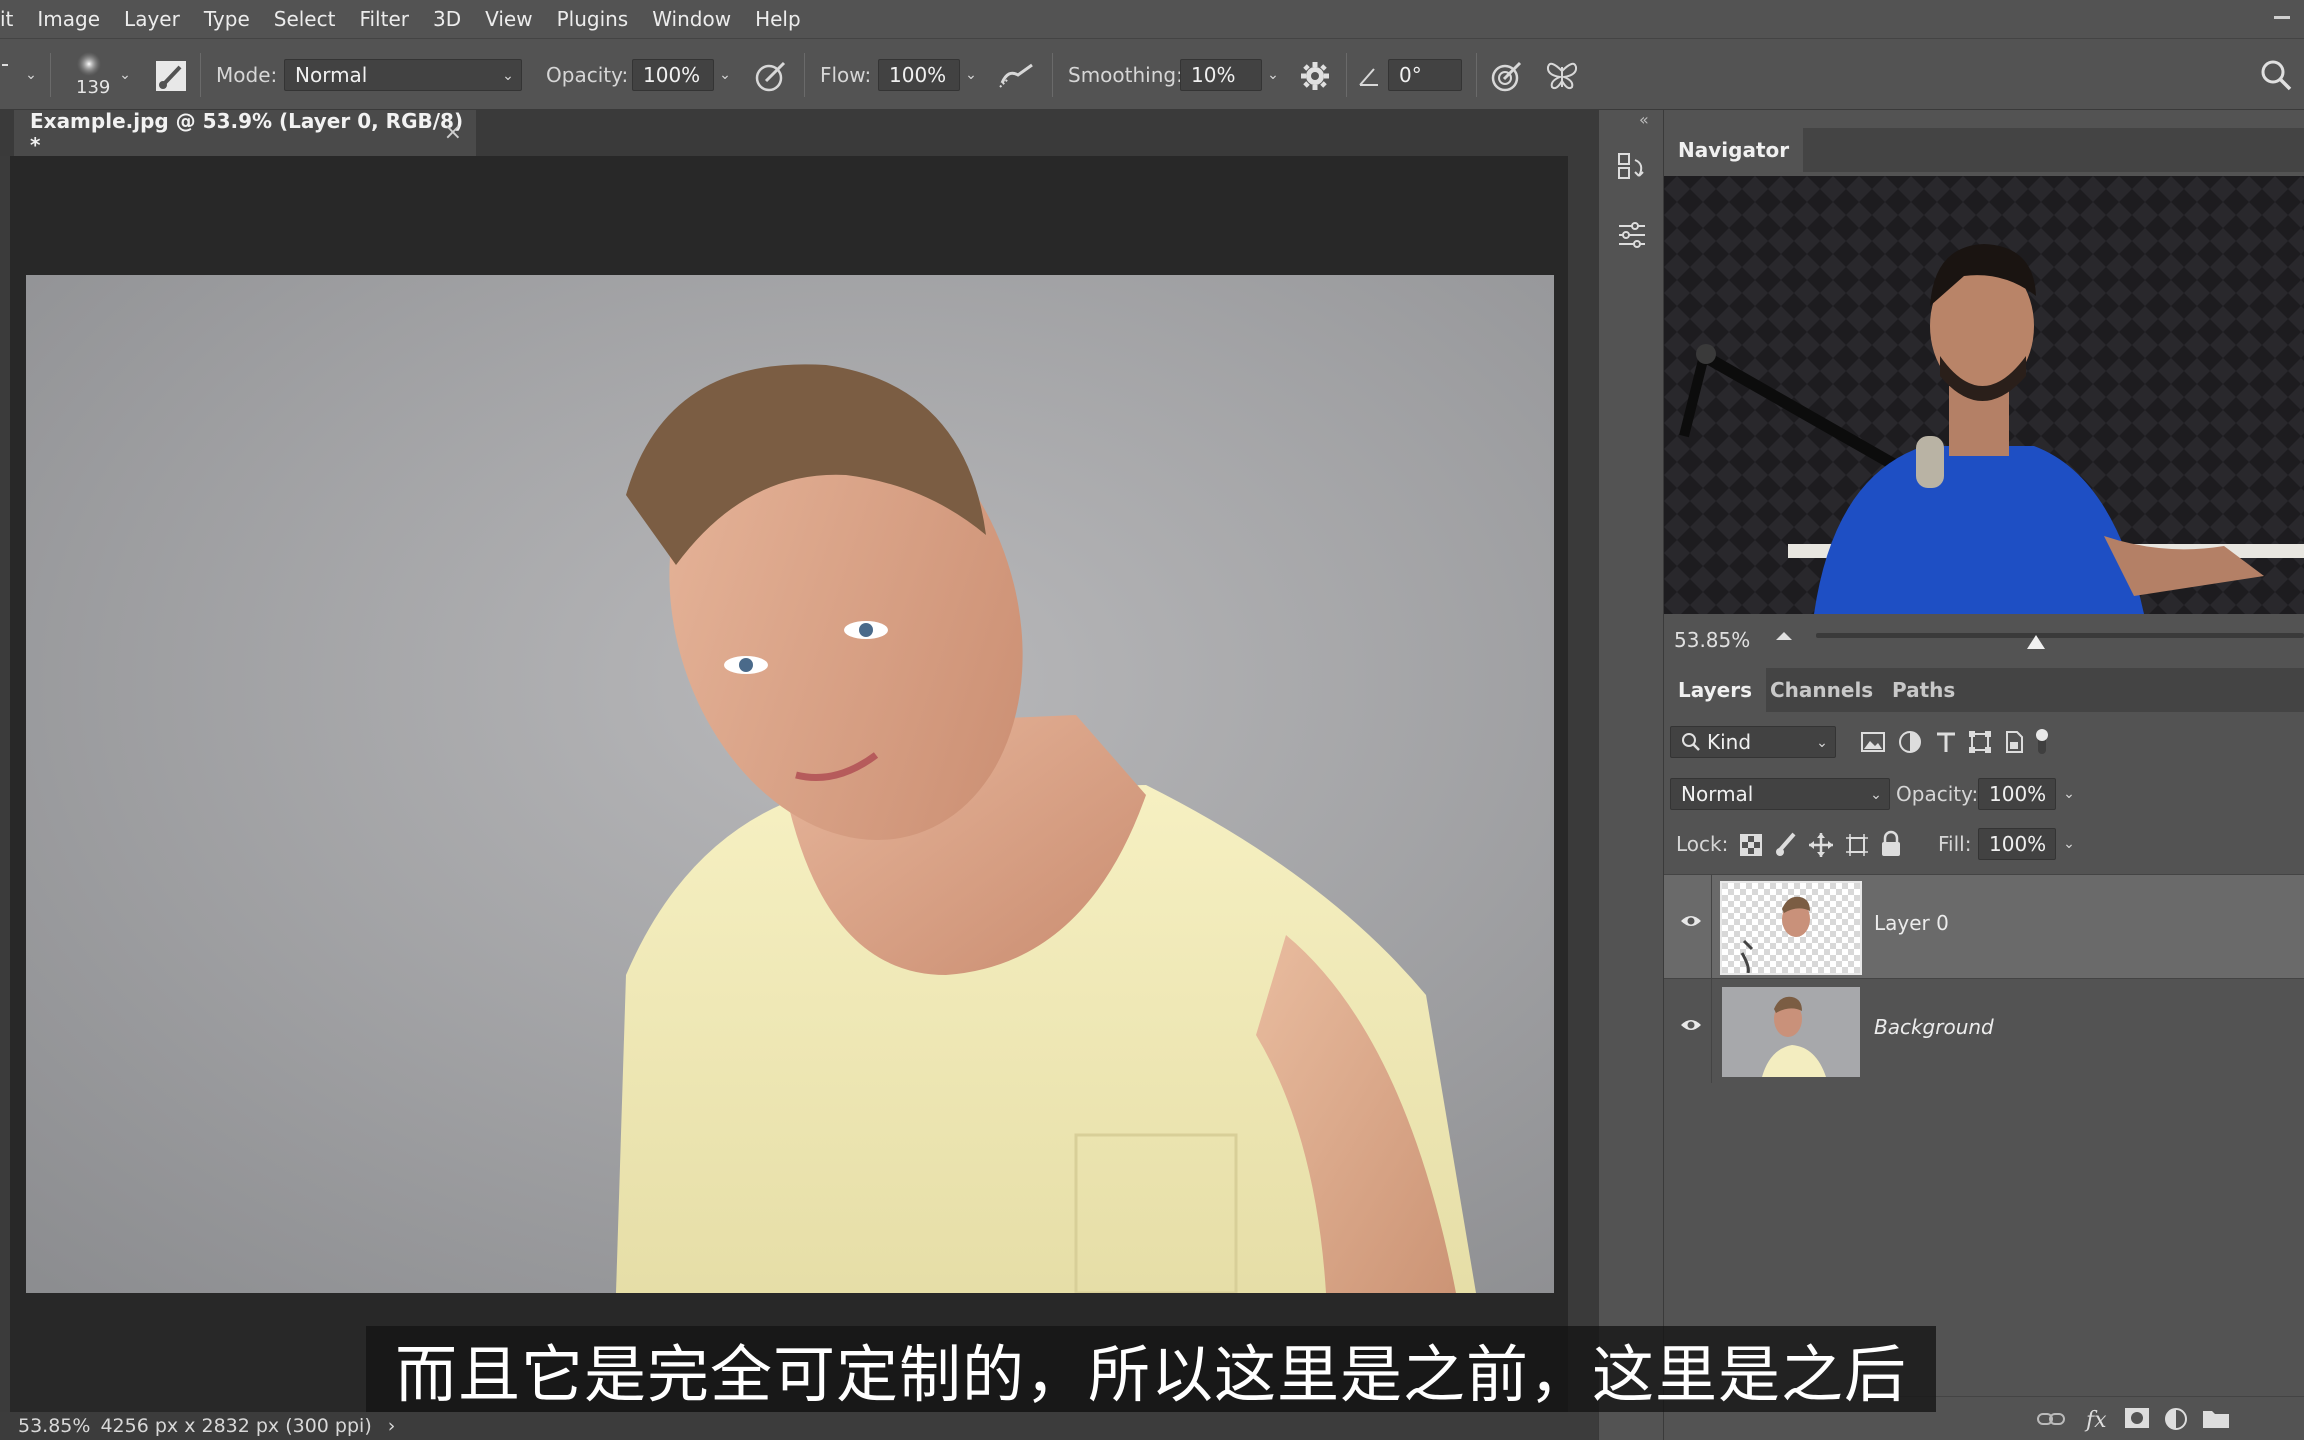 Image resolution: width=2304 pixels, height=1440 pixels. I want to click on status-zoom: 53.85%, so click(54, 1426).